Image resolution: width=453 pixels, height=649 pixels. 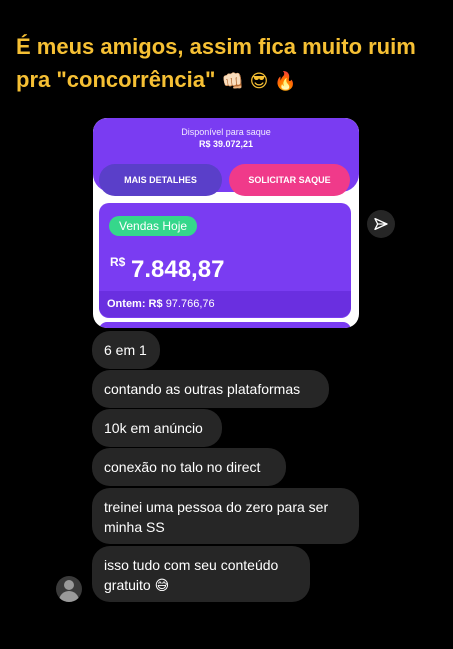 I want to click on message-bubble: isso tudo com seu conteúdo gratuito 😅, so click(x=201, y=574).